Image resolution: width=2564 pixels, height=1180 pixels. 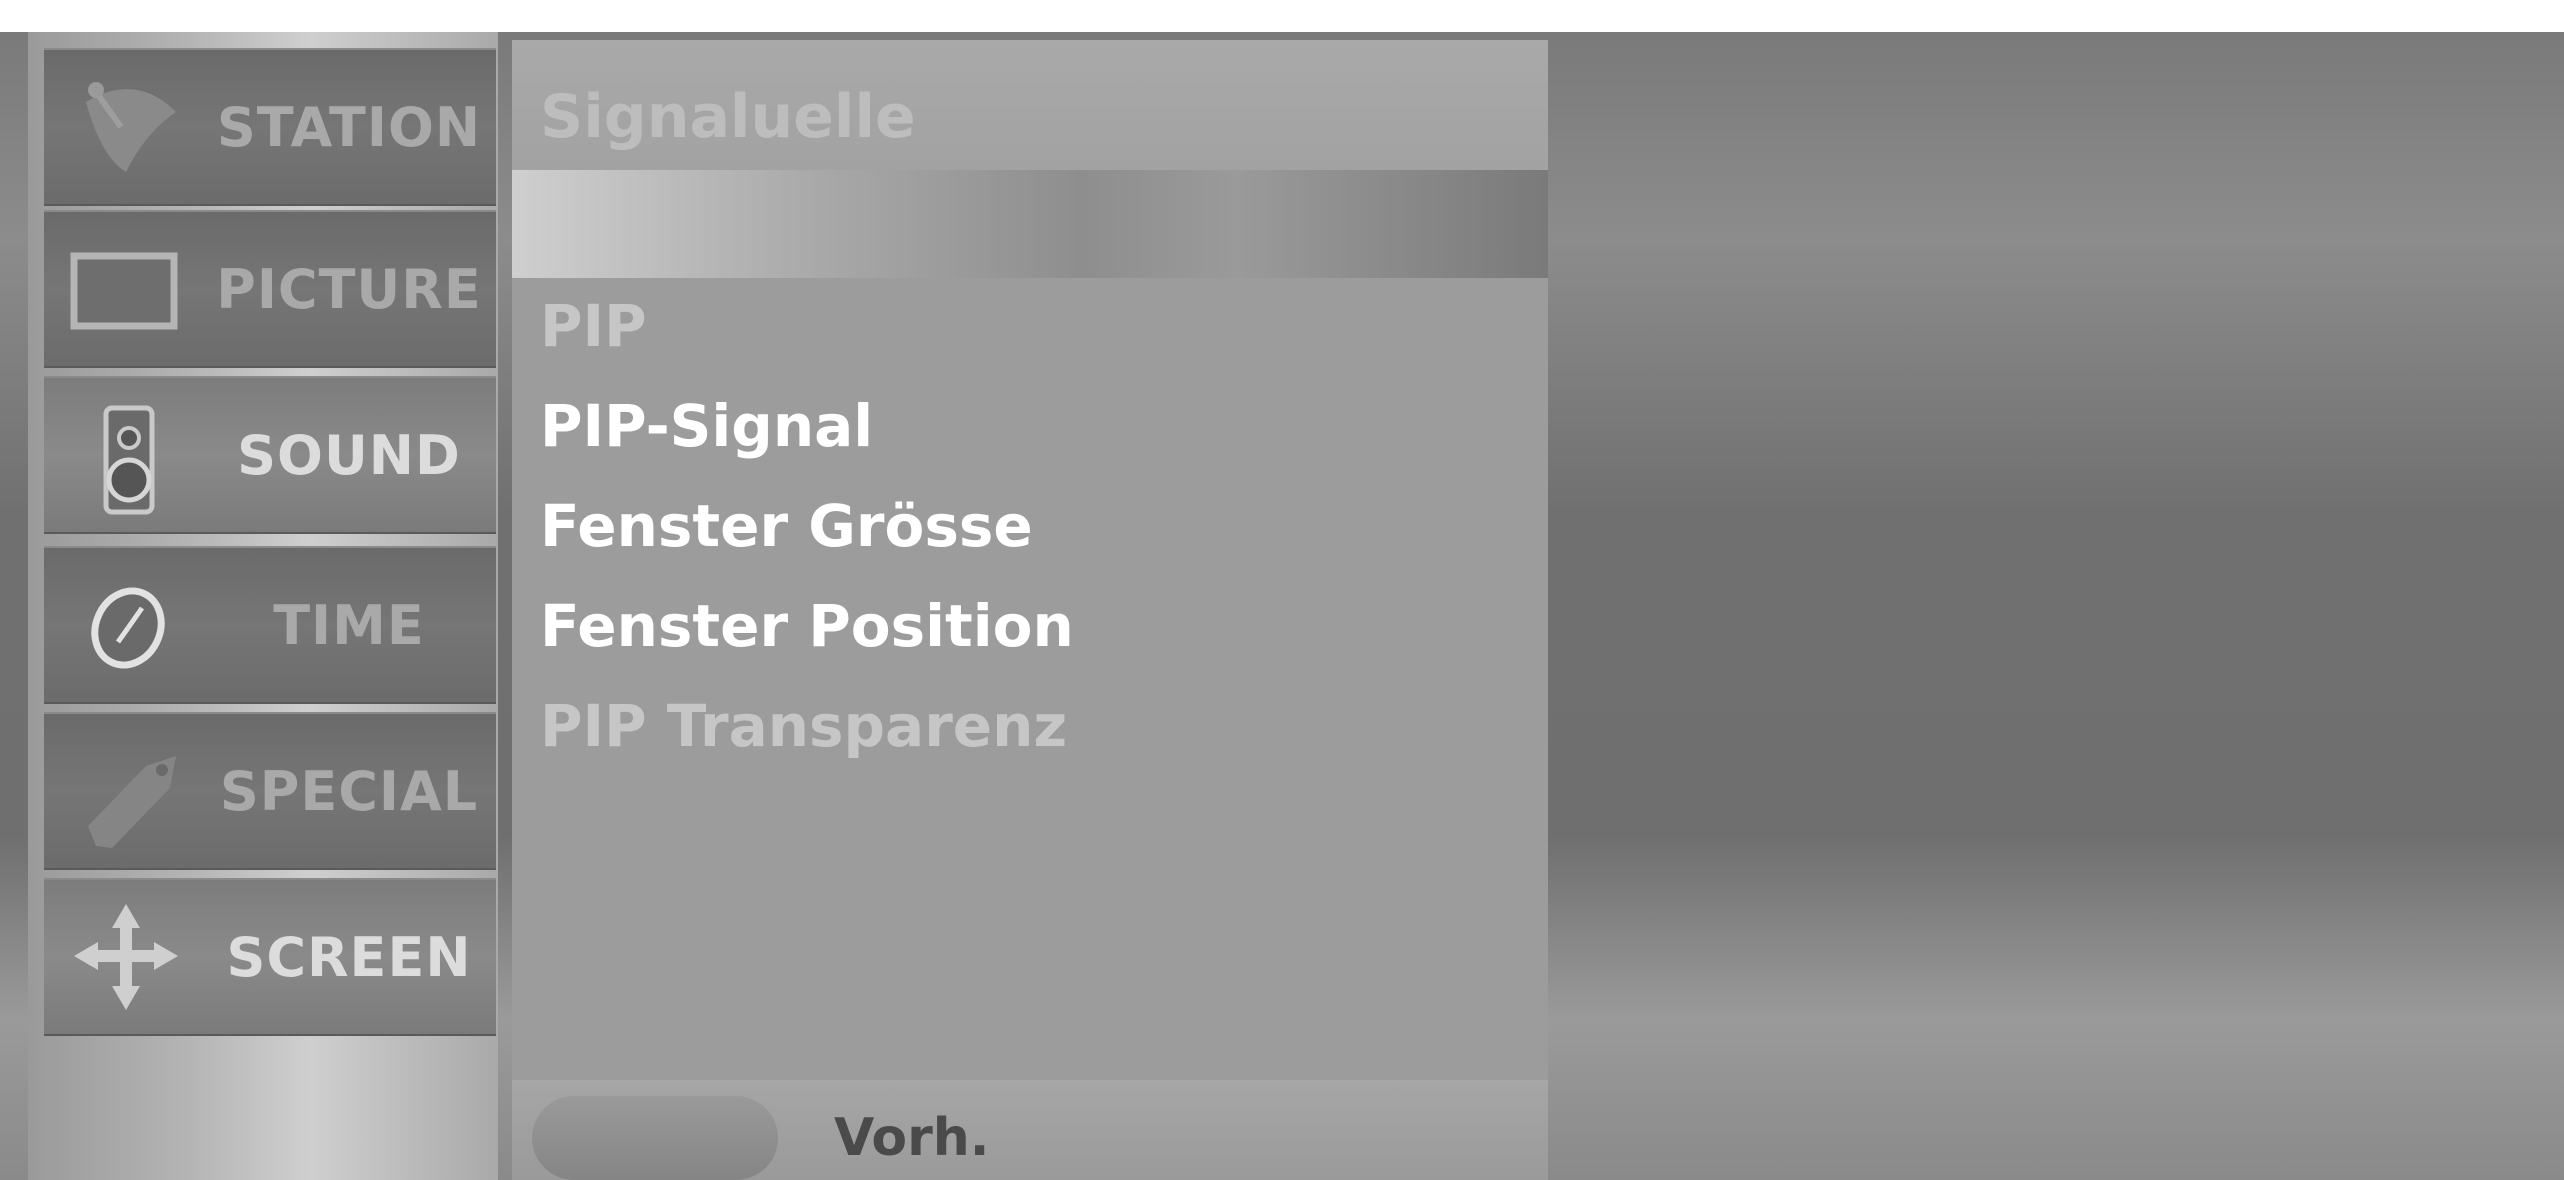 I want to click on menu-item-label: SOUND, so click(x=349, y=455).